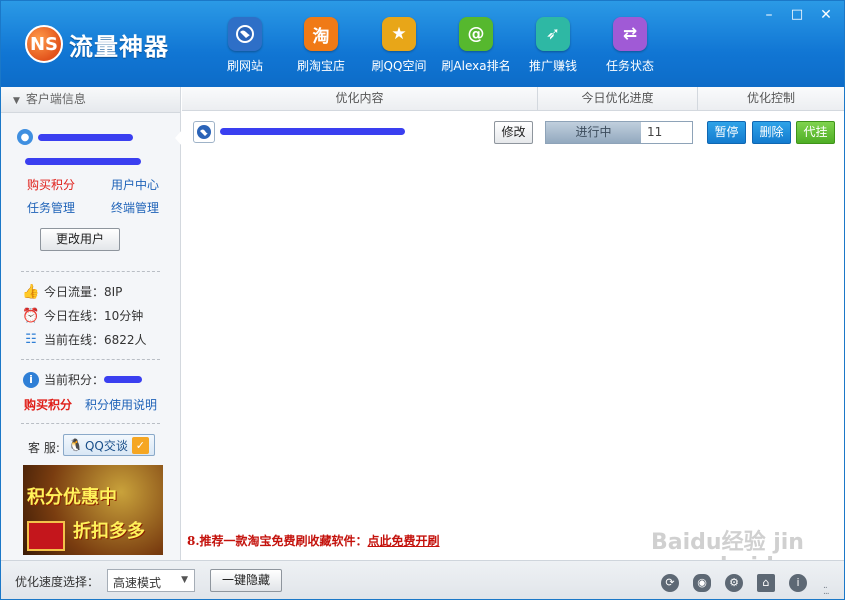  Describe the element at coordinates (51, 184) in the screenshot. I see `buy-points-link: 购买积分` at that location.